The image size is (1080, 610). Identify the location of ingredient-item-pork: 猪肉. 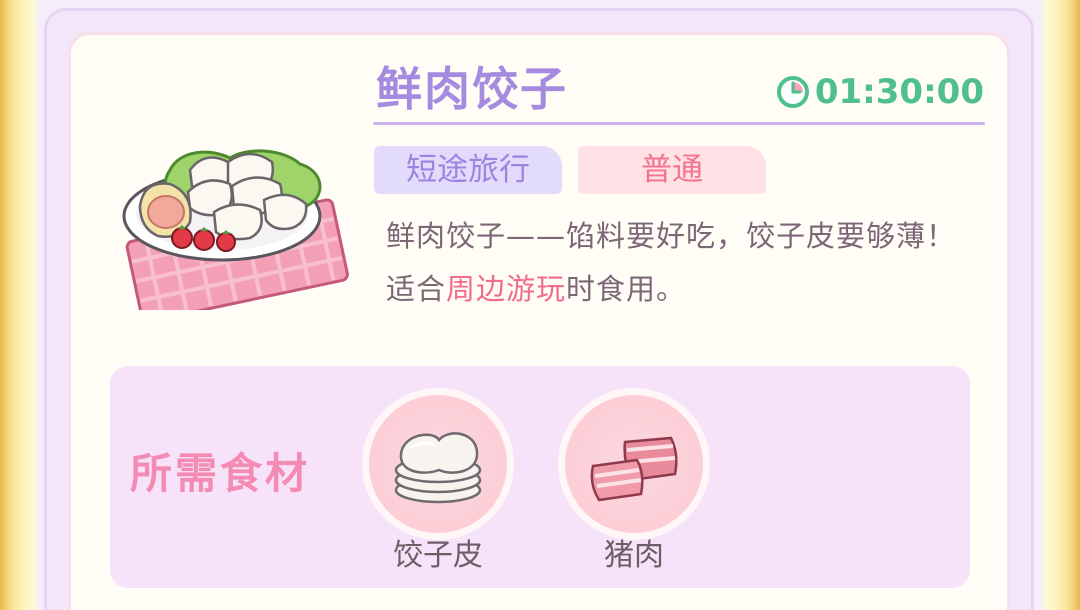
(634, 486).